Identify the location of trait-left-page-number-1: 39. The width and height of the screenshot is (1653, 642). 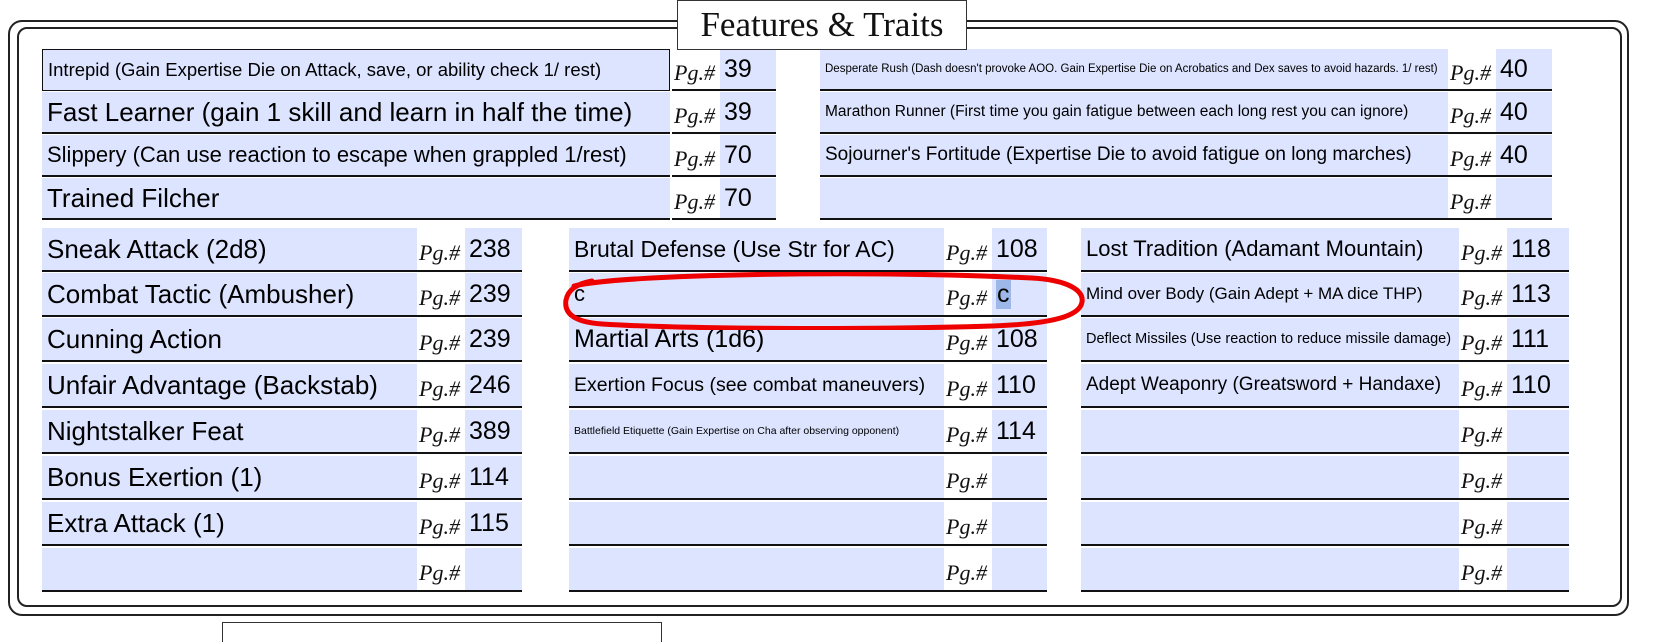
(748, 113).